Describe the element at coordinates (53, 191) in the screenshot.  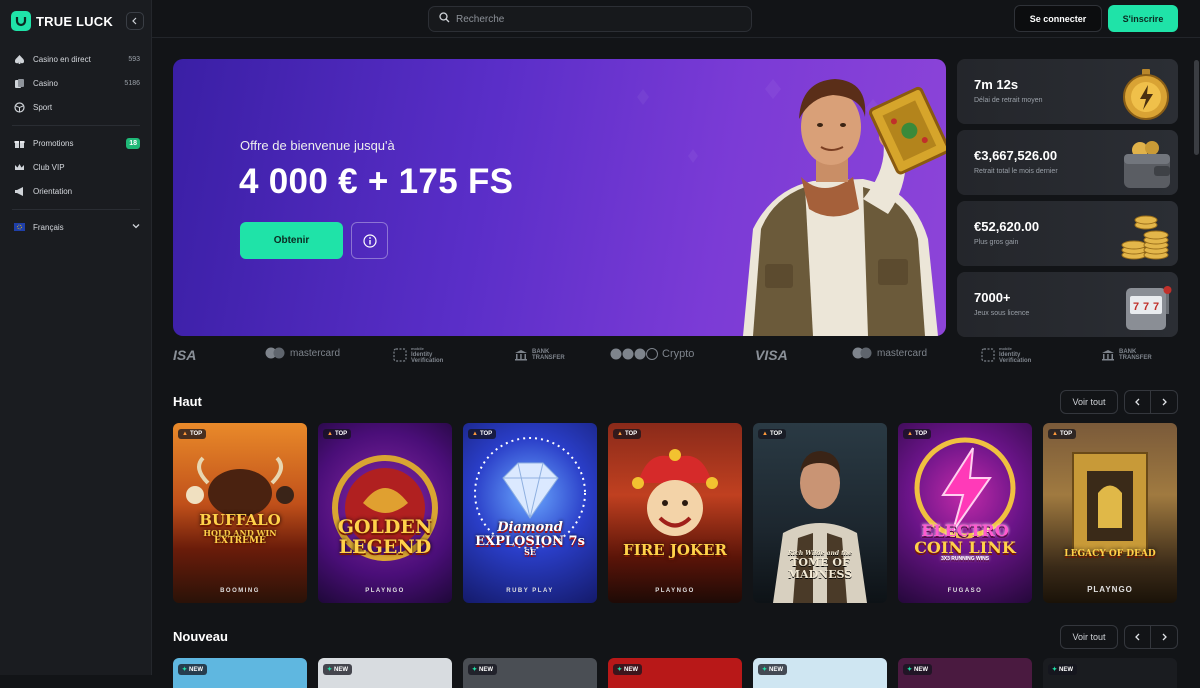
I see `sidebar-item-label: Orientation` at that location.